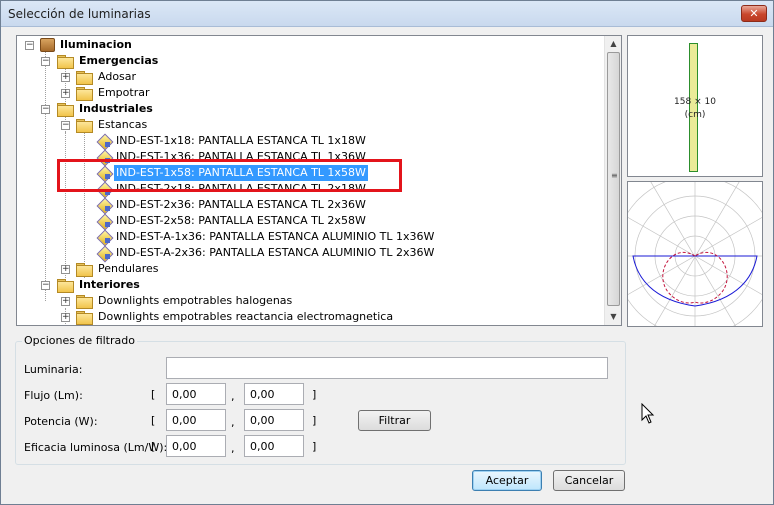 This screenshot has height=505, width=774. Describe the element at coordinates (695, 102) in the screenshot. I see `dimension-size: 158 × 10` at that location.